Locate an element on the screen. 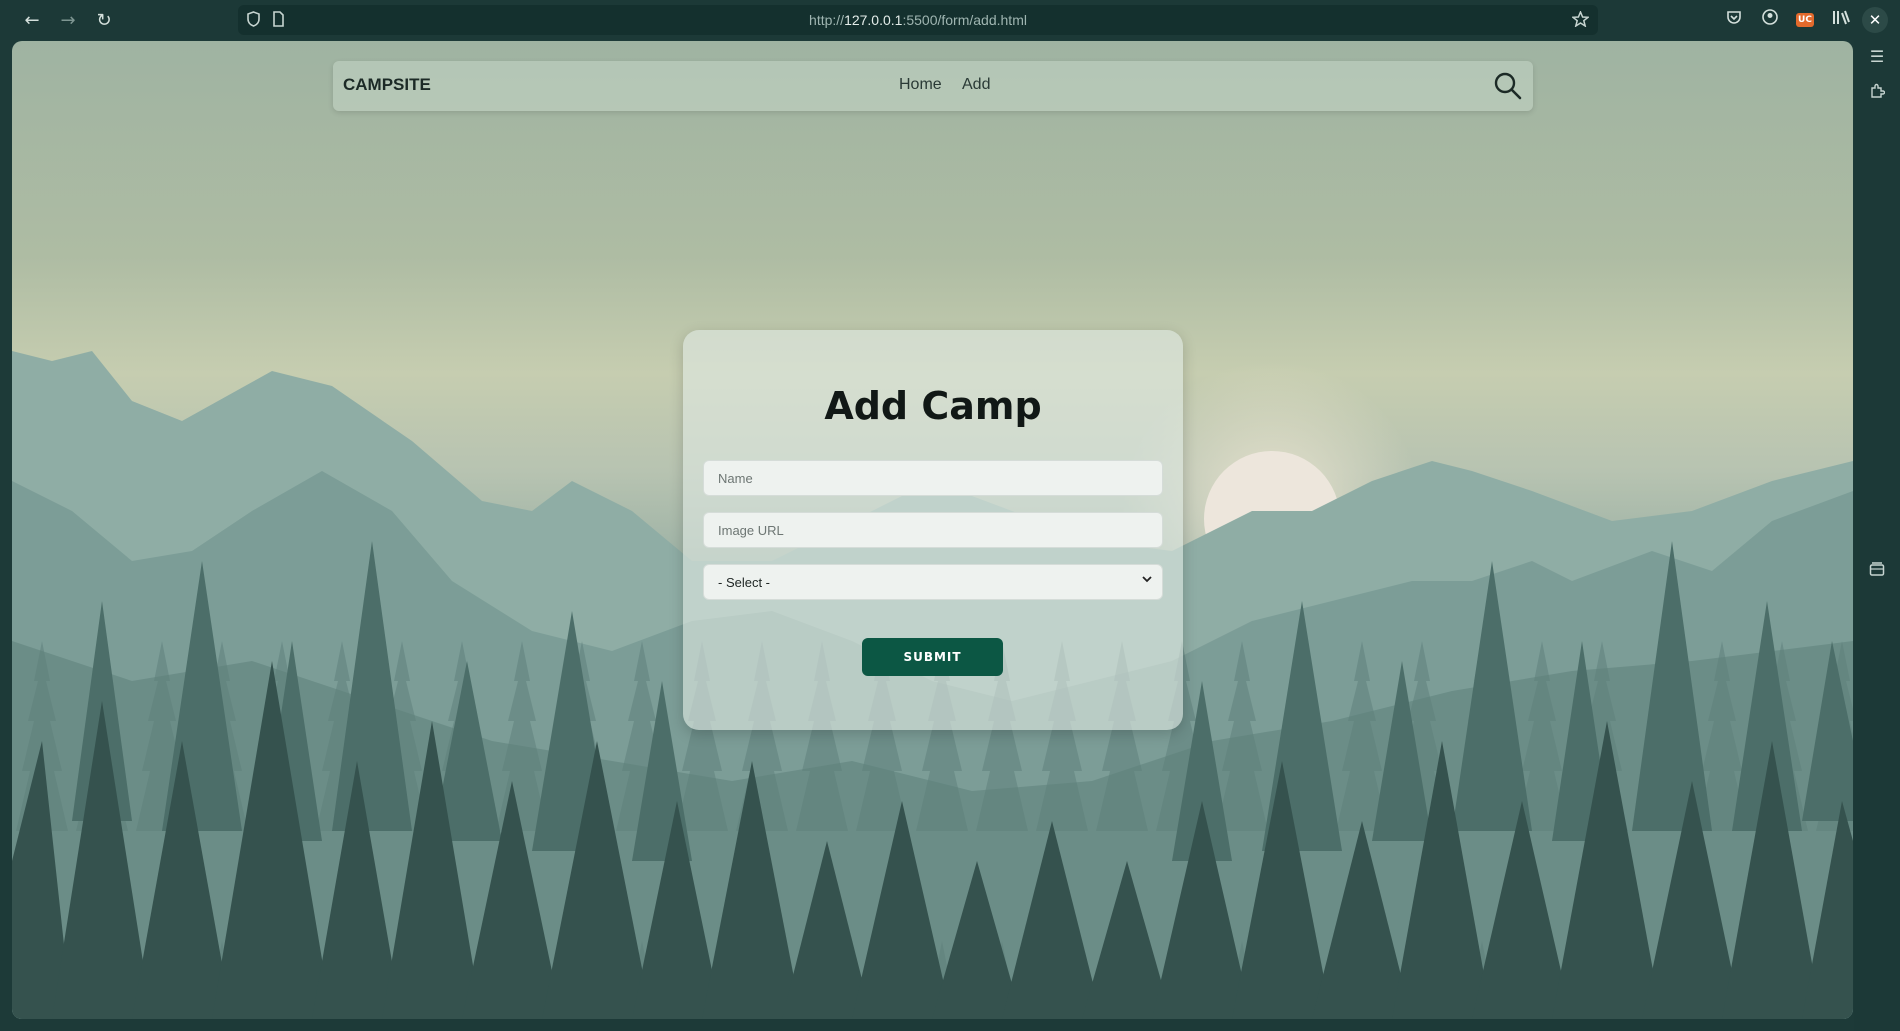 This screenshot has height=1031, width=1900. forward-arrow-icon: → is located at coordinates (68, 20).